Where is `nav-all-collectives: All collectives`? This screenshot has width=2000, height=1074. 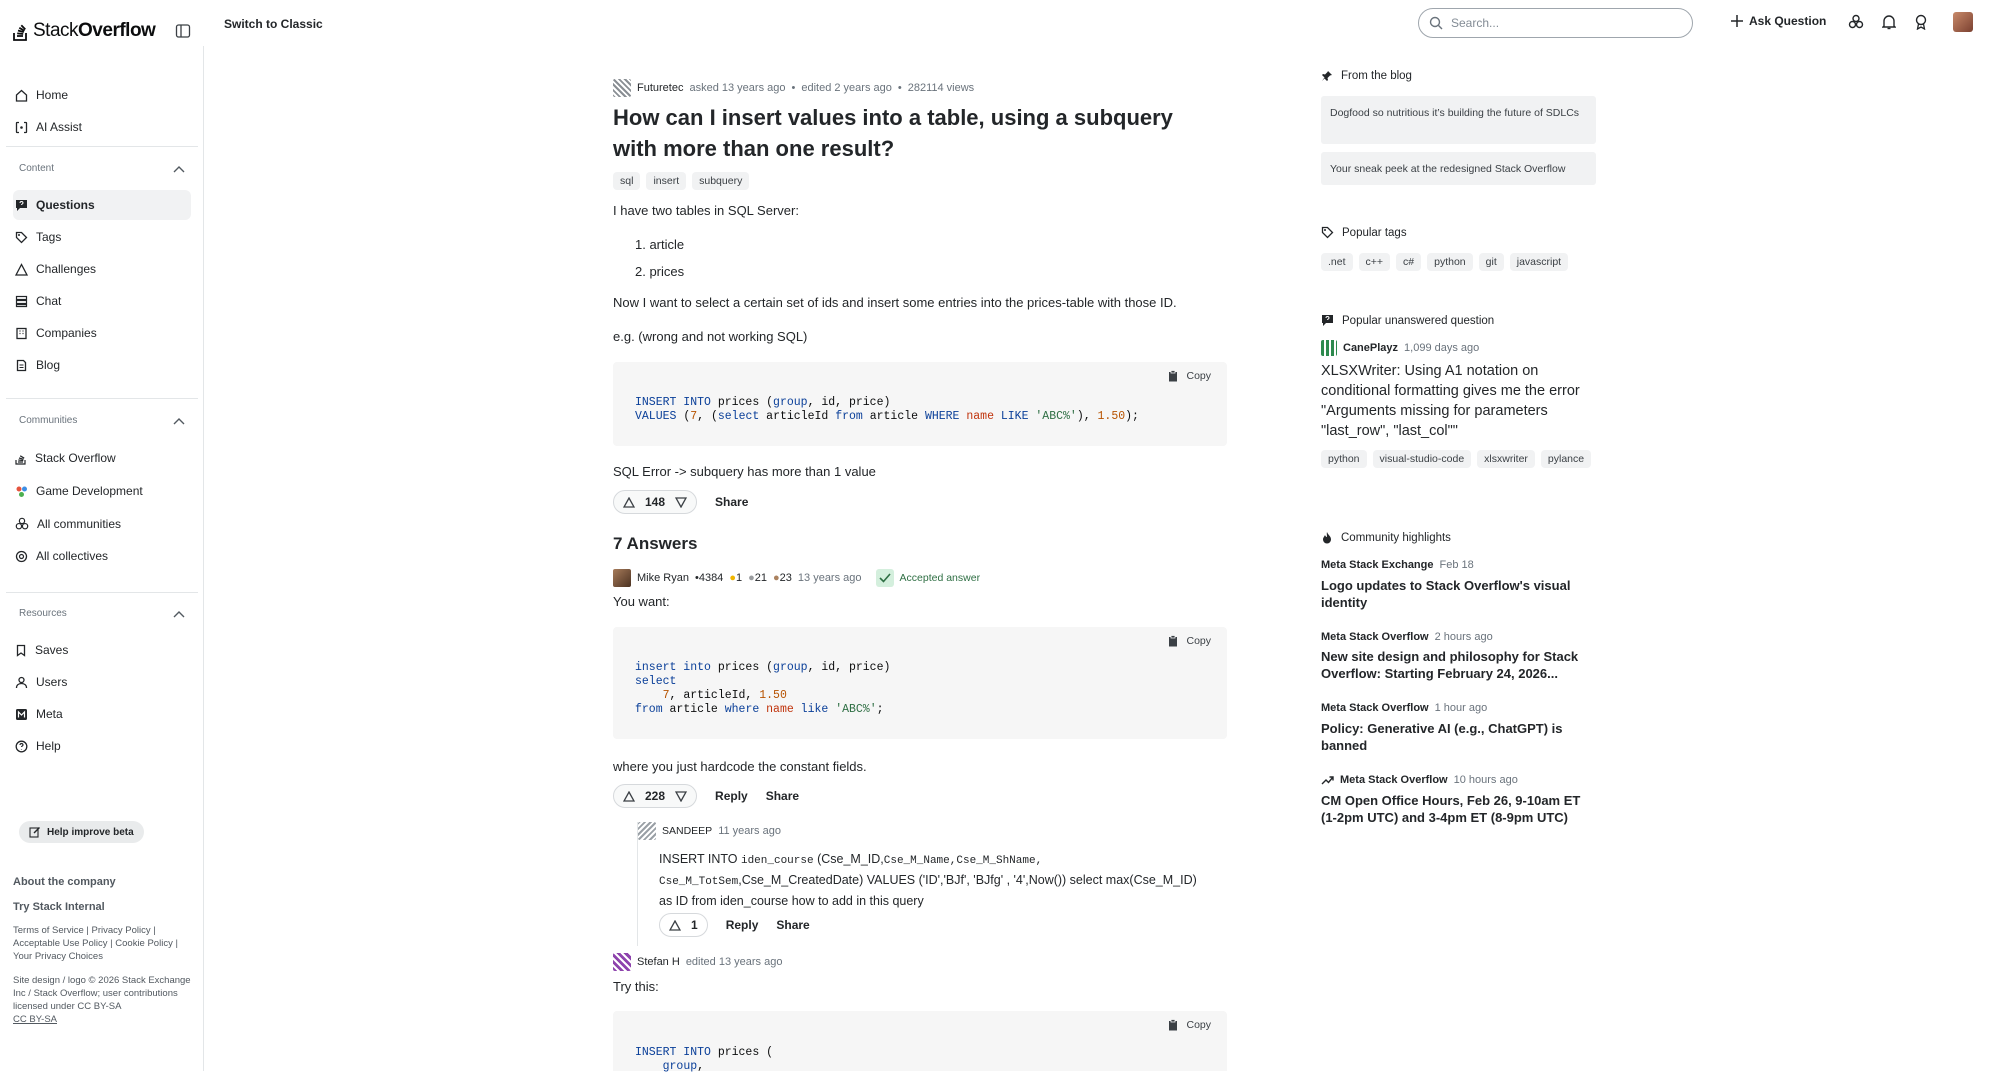 nav-all-collectives: All collectives is located at coordinates (102, 556).